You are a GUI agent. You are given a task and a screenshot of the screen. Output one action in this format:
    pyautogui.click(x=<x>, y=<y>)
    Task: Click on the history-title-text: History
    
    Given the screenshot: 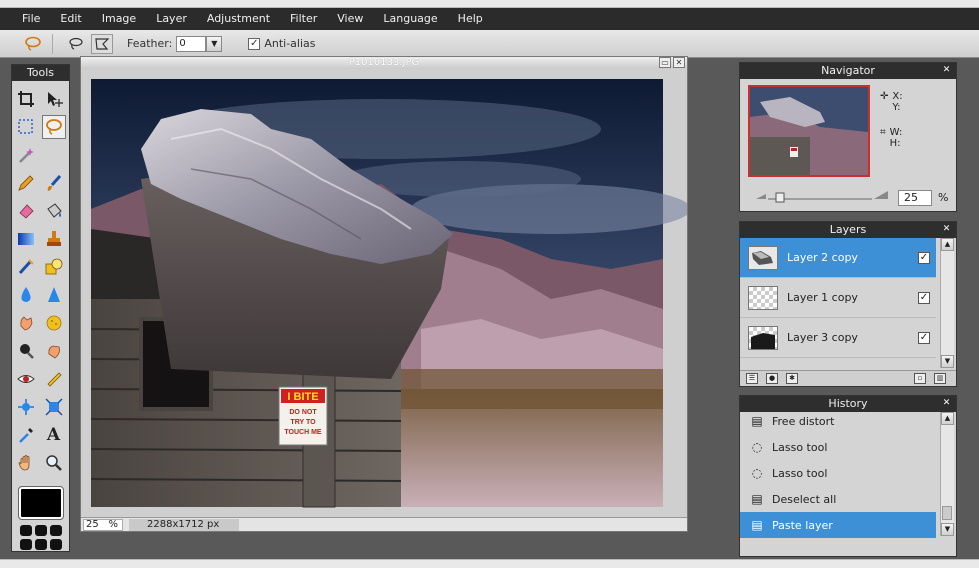 What is the action you would take?
    pyautogui.click(x=848, y=403)
    